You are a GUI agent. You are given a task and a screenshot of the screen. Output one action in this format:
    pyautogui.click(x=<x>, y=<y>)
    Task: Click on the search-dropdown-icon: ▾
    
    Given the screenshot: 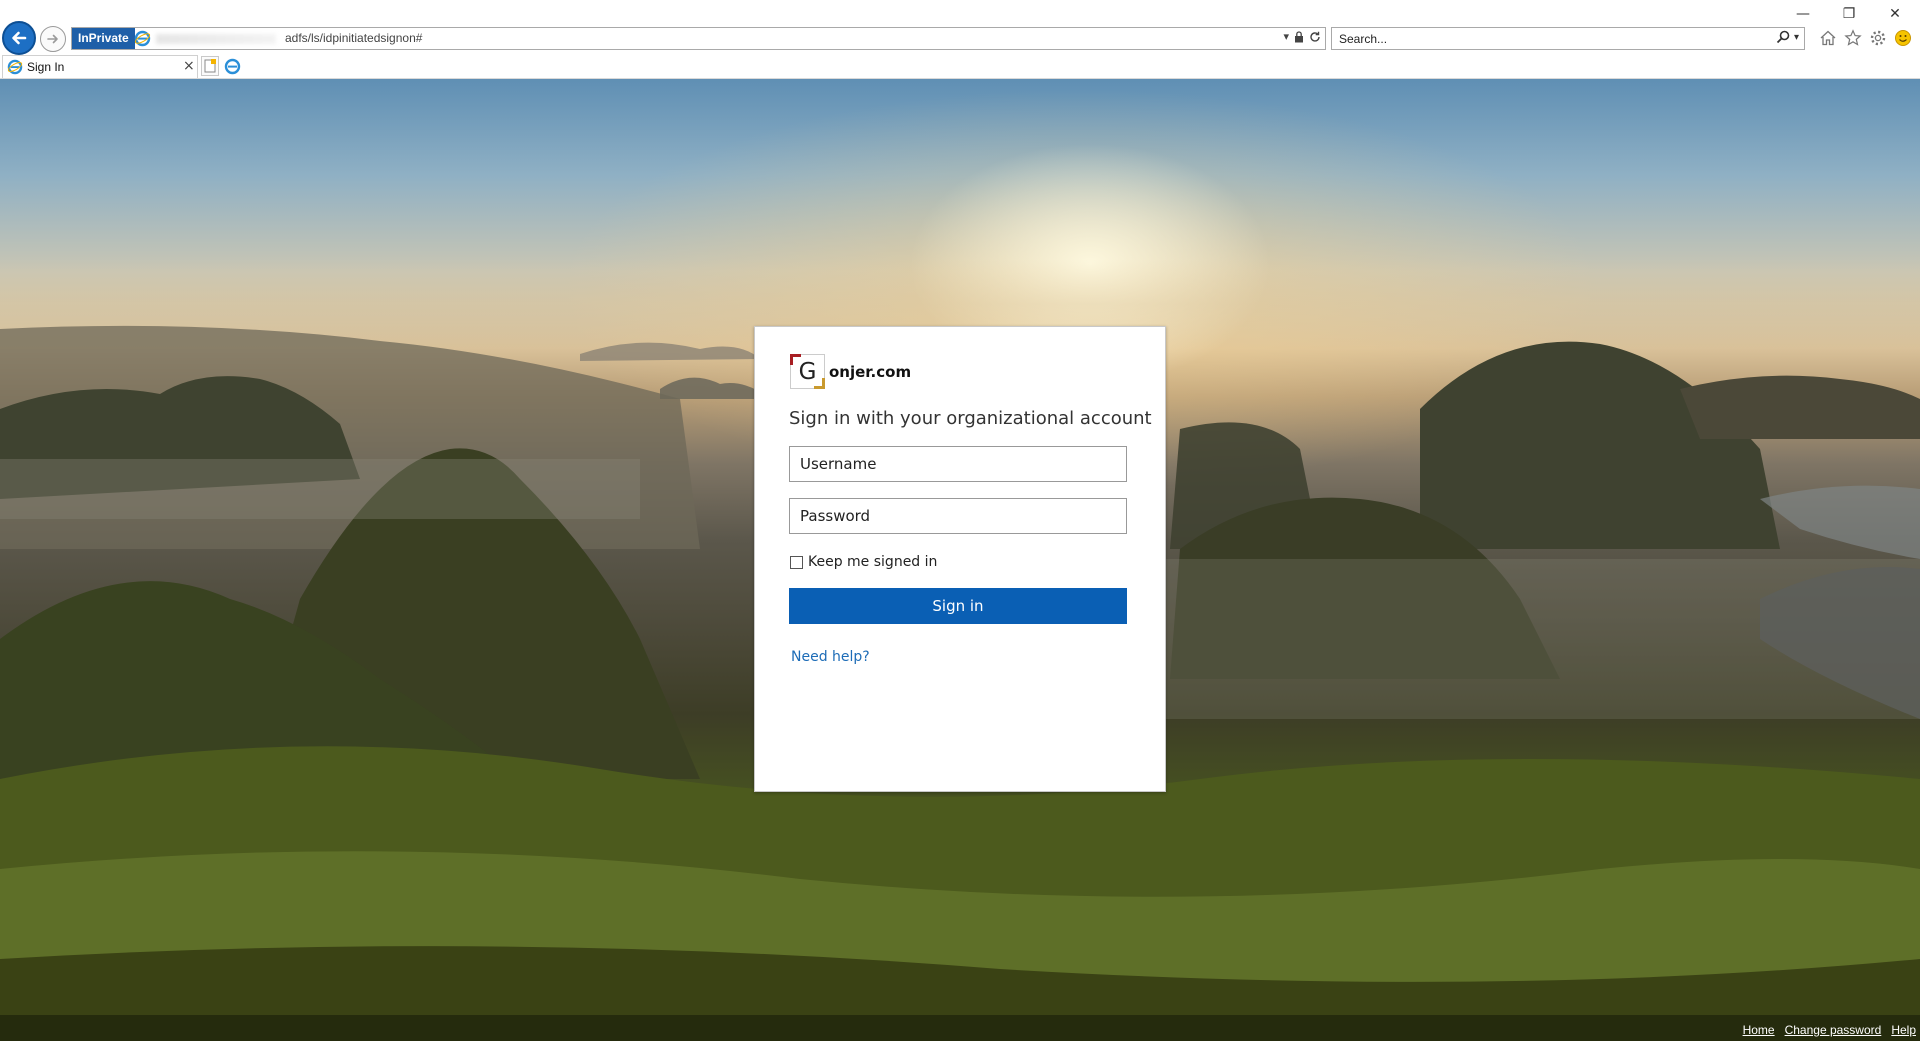 What is the action you would take?
    pyautogui.click(x=1796, y=37)
    